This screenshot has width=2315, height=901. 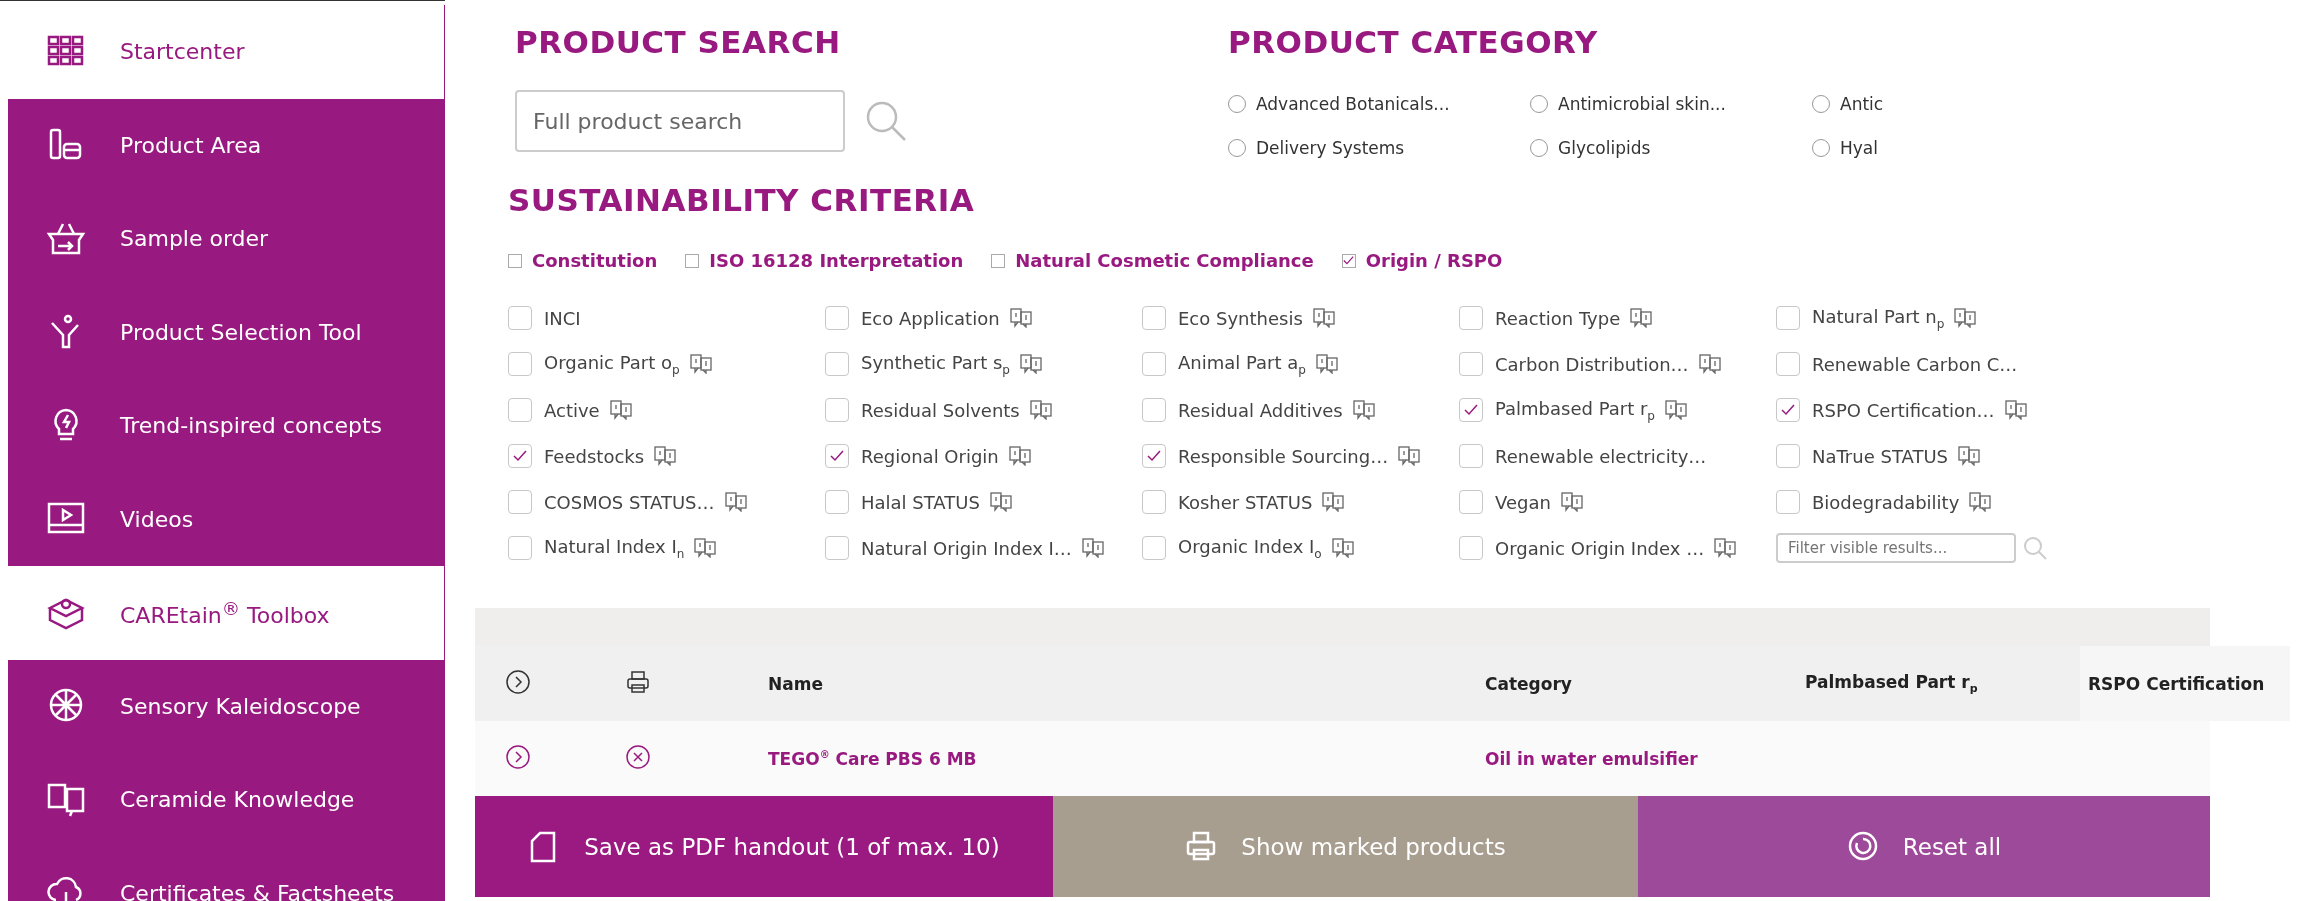 What do you see at coordinates (1434, 260) in the screenshot?
I see `criteria-group-label: Origin / RSPO` at bounding box center [1434, 260].